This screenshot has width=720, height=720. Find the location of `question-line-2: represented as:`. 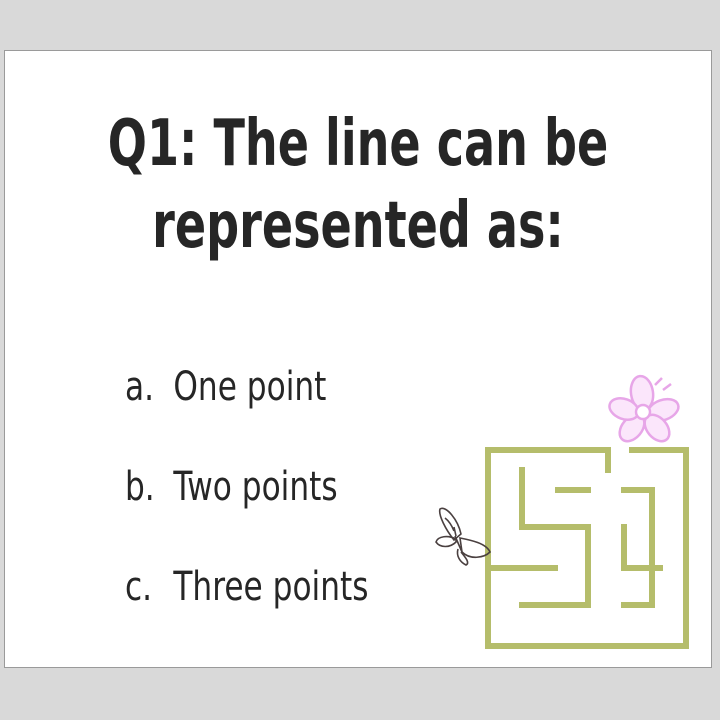

question-line-2: represented as: is located at coordinates (358, 226).